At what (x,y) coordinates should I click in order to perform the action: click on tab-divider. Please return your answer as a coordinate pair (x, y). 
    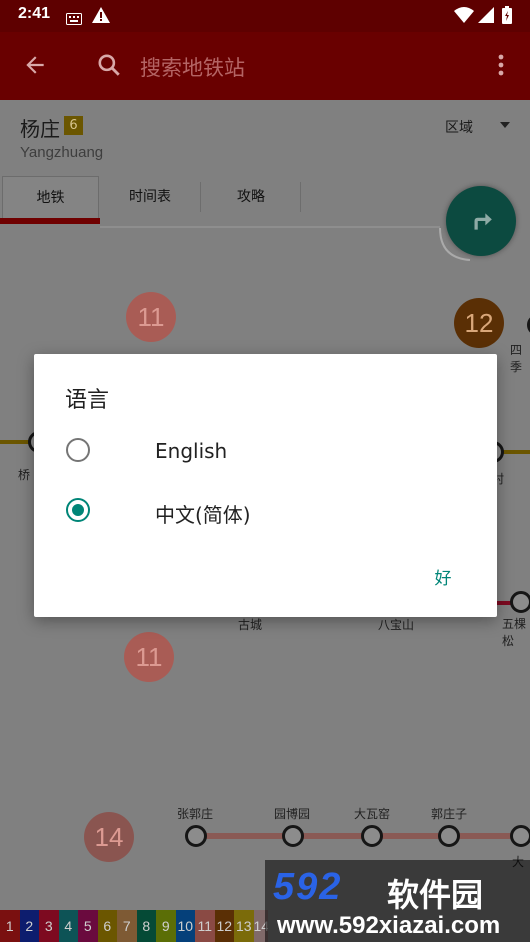
    Looking at the image, I should click on (300, 197).